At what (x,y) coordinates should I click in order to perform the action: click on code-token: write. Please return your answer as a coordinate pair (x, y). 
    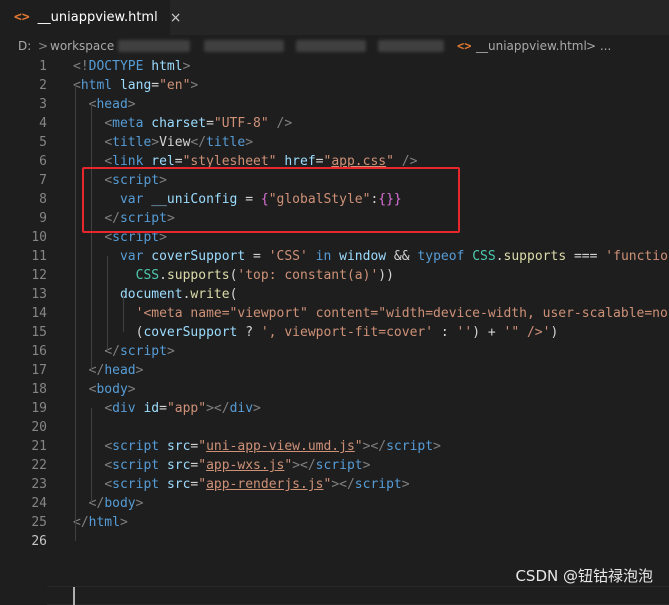
    Looking at the image, I should click on (210, 294).